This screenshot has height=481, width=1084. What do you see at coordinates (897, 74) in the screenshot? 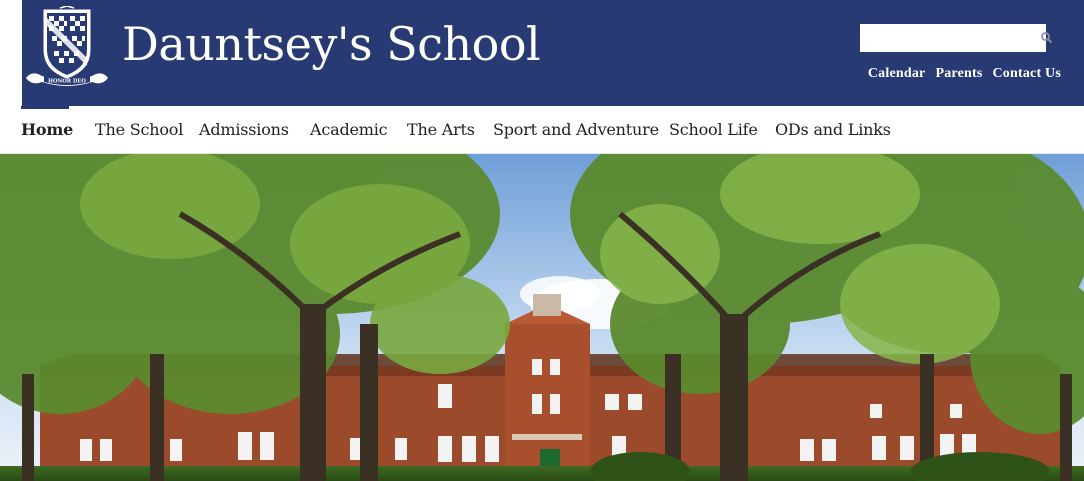
I see `calendar-link: Calendar` at bounding box center [897, 74].